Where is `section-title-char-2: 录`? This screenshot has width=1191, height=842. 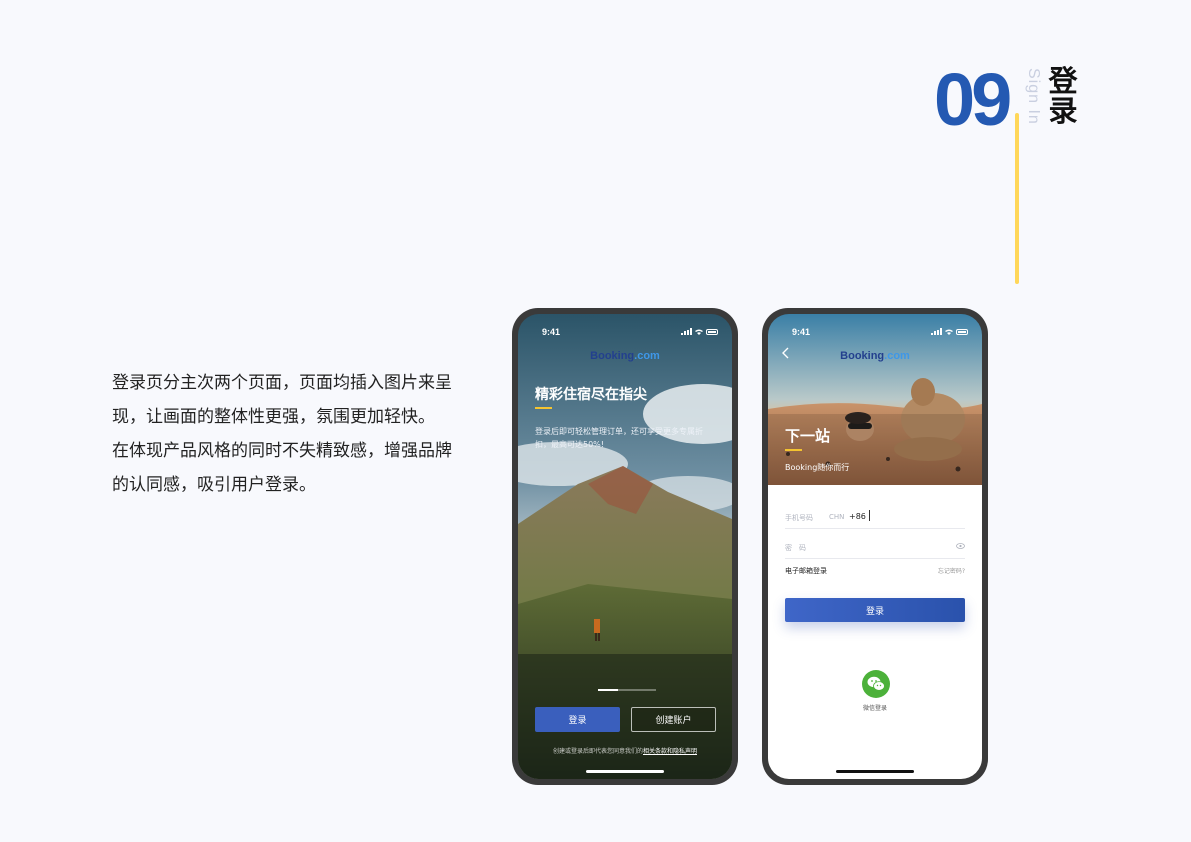 section-title-char-2: 录 is located at coordinates (1063, 111).